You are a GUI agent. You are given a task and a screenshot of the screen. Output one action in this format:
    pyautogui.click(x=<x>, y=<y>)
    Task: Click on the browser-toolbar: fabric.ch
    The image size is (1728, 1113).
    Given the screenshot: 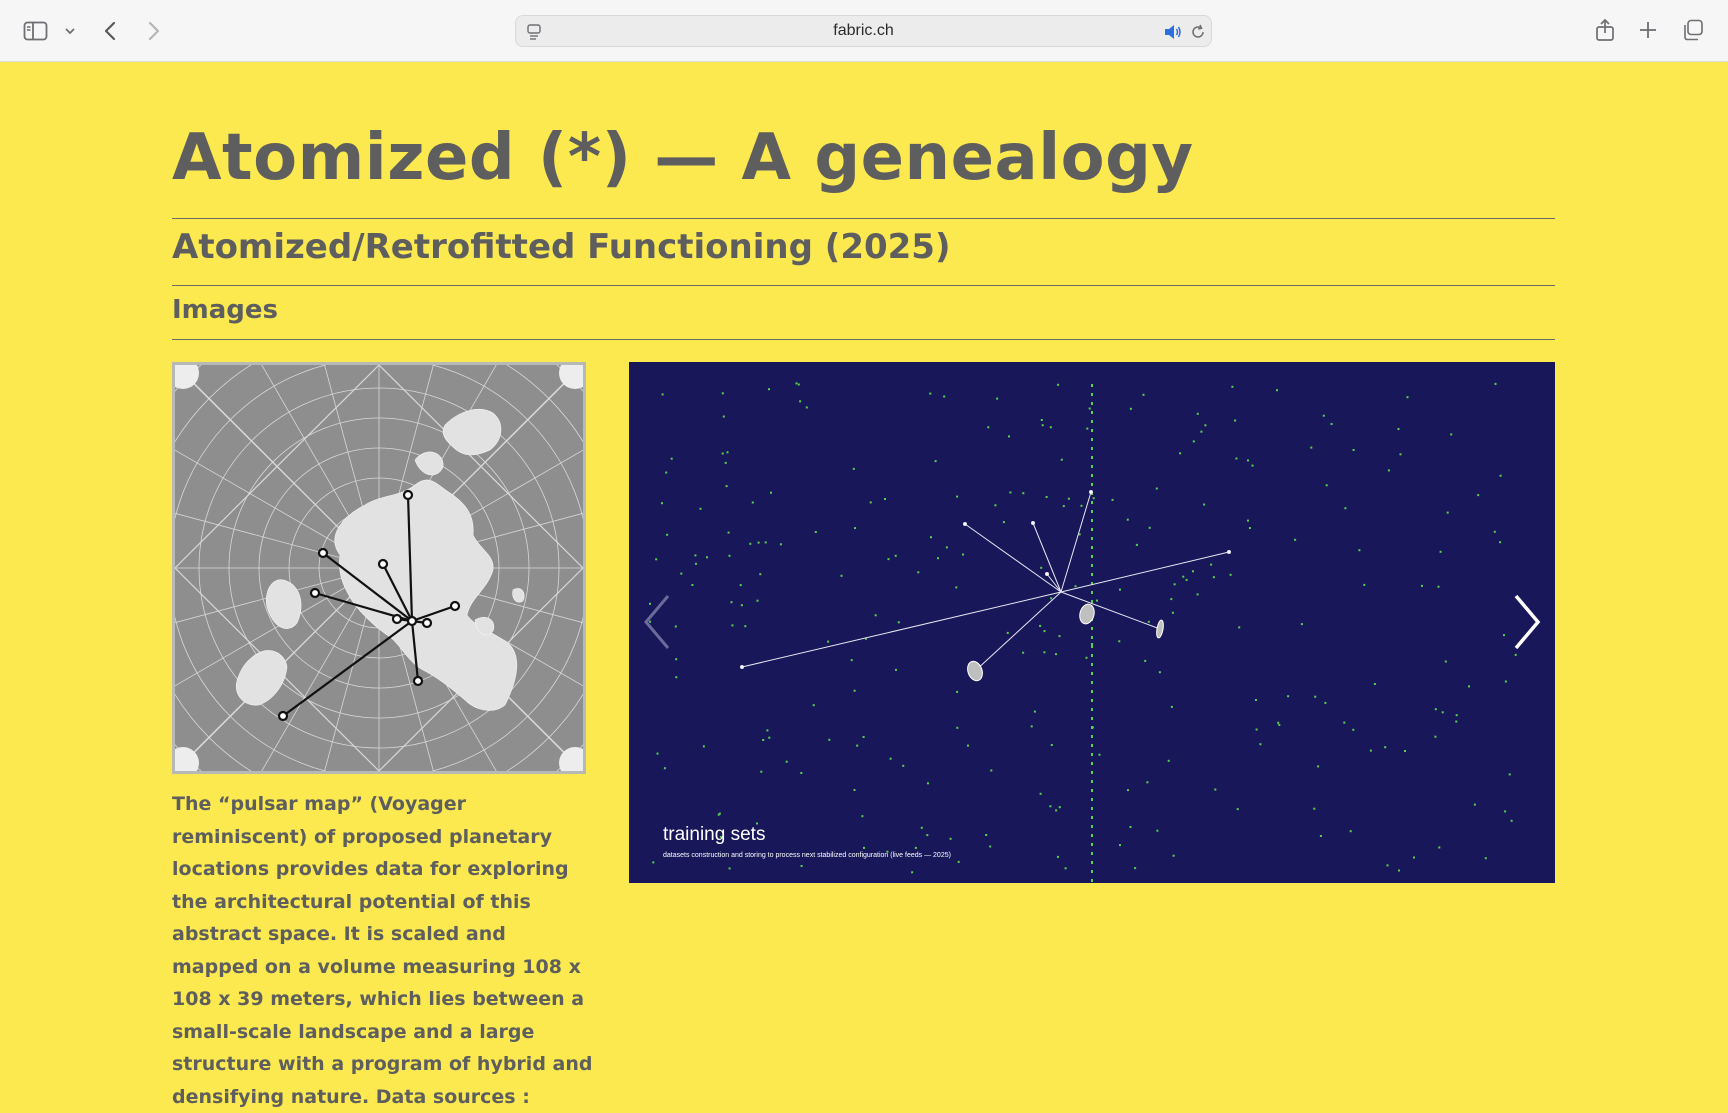 What is the action you would take?
    pyautogui.click(x=864, y=31)
    